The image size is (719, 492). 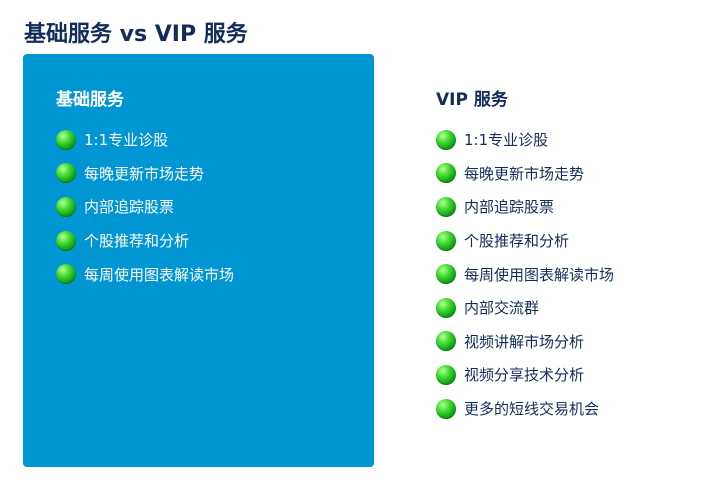 I want to click on page-title: 基础服务 vs VIP 服务, so click(x=136, y=34).